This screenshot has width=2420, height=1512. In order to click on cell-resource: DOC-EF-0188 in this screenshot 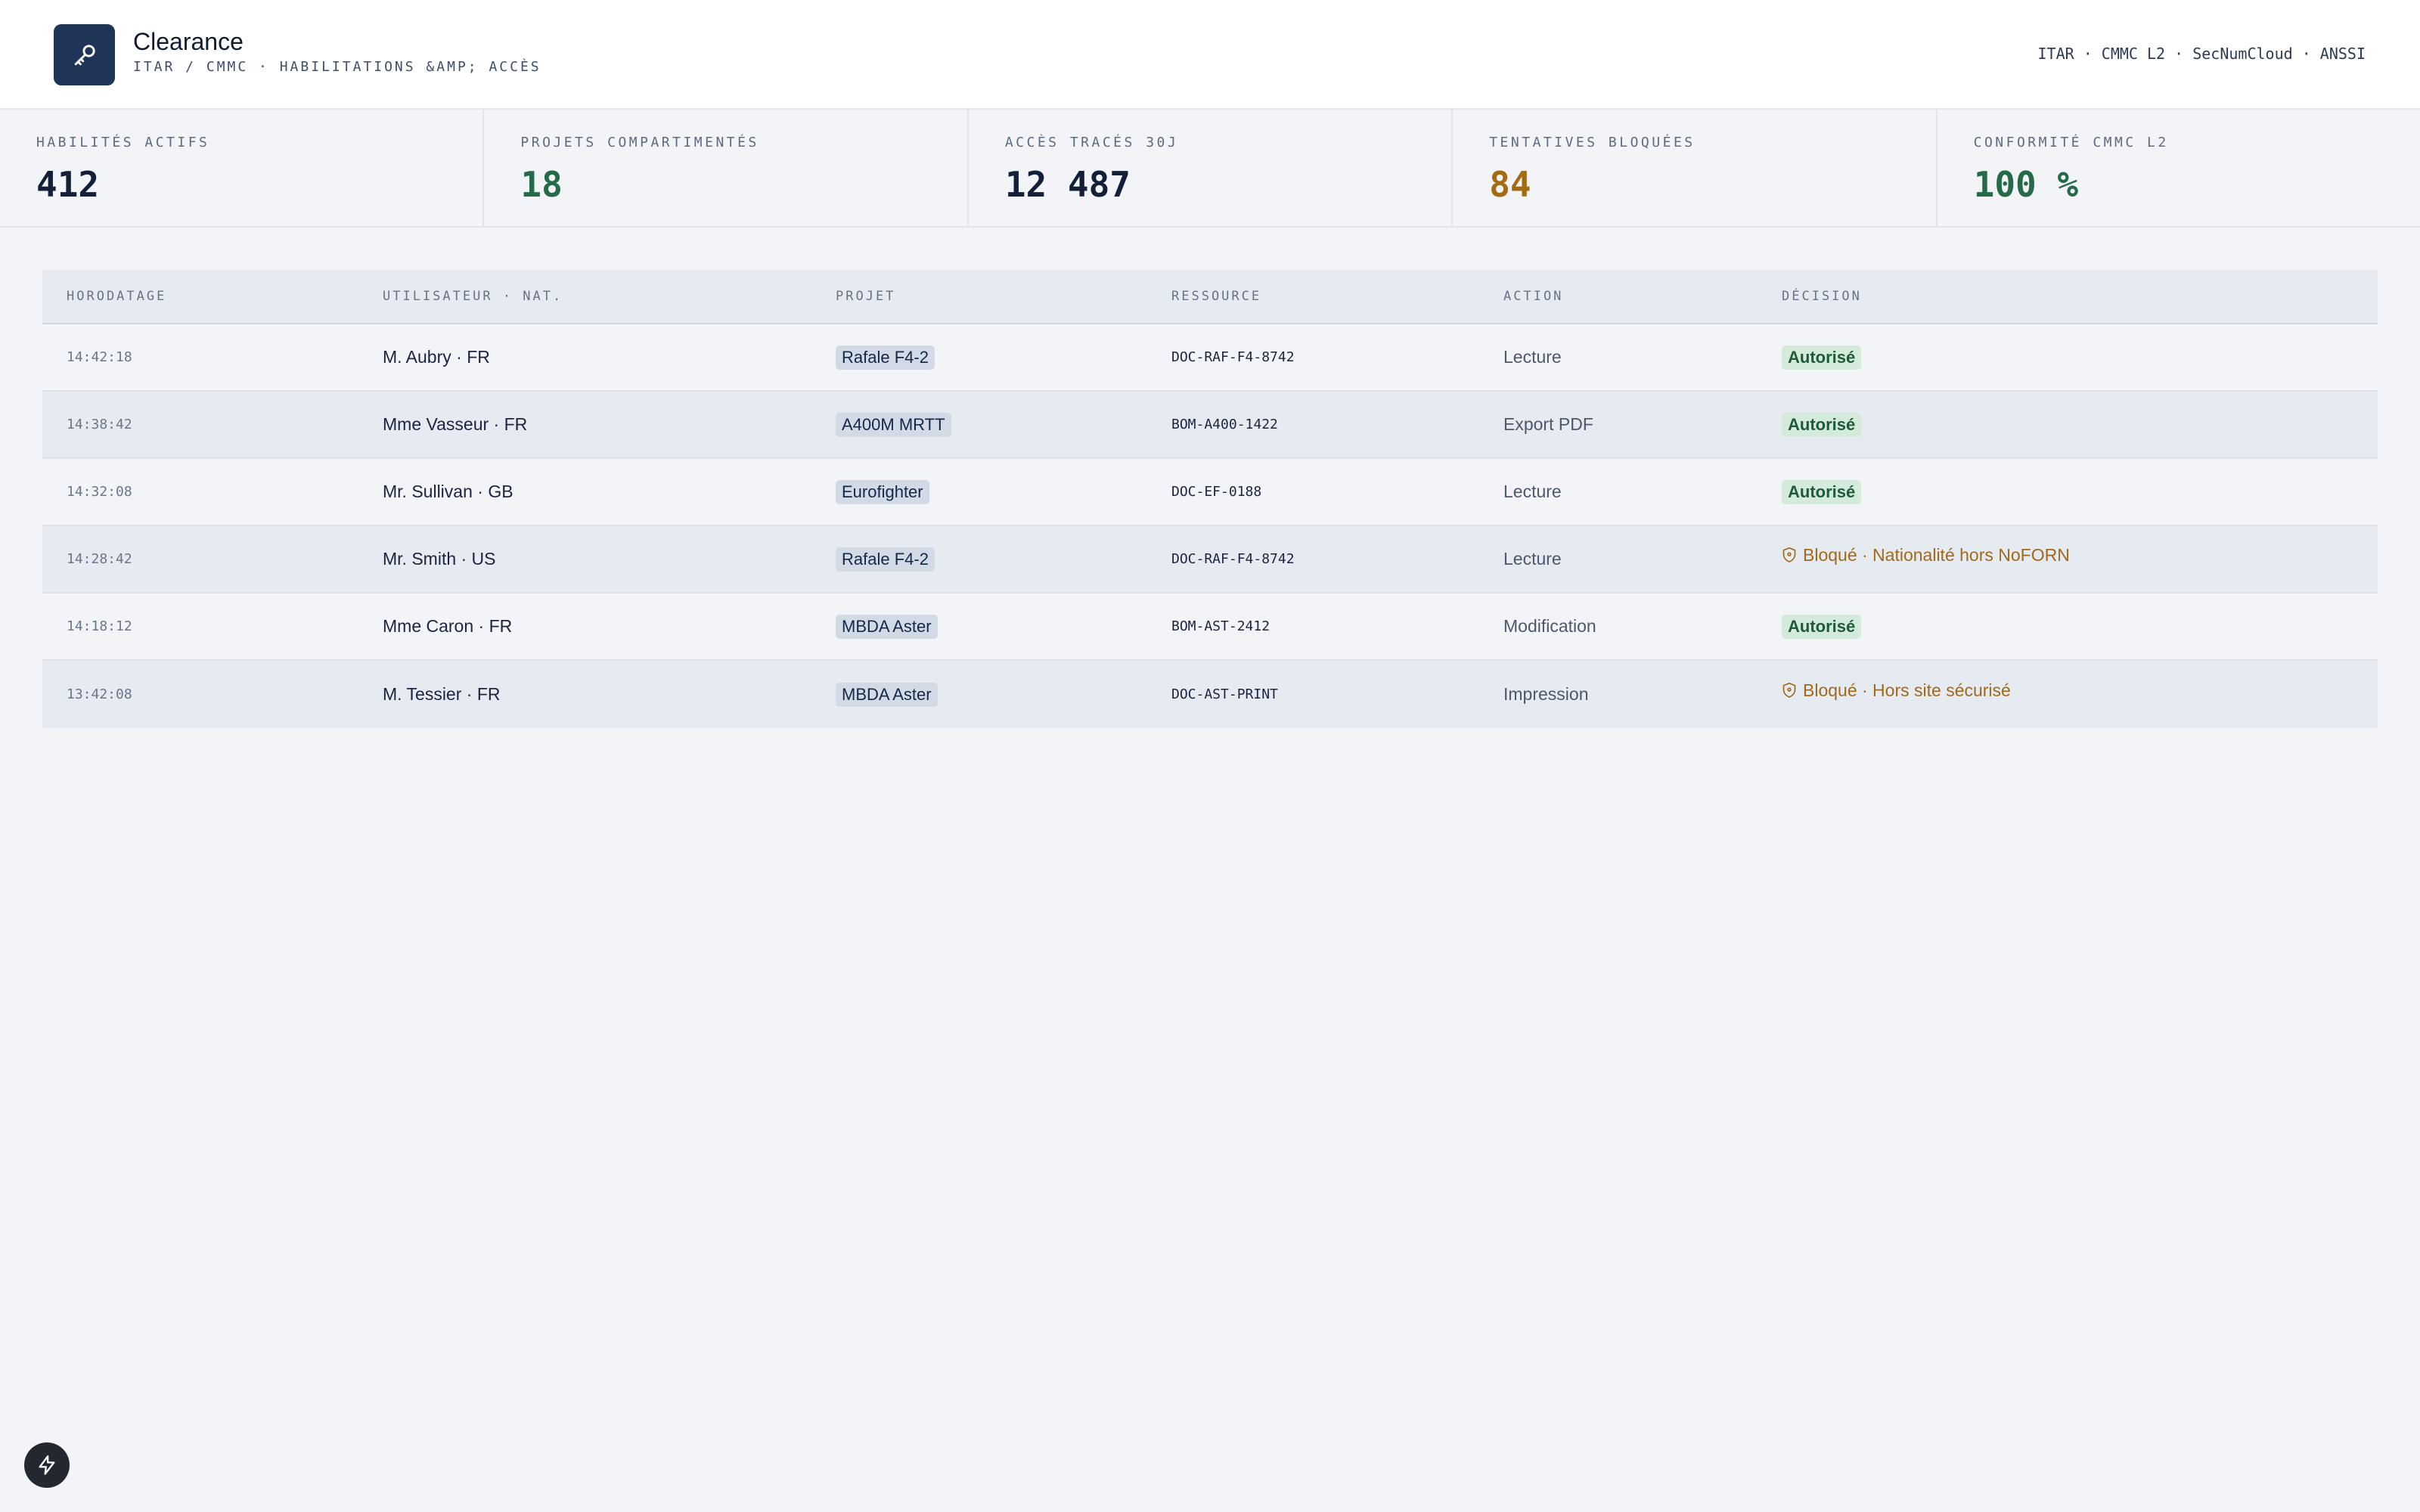, I will do `click(1216, 492)`.